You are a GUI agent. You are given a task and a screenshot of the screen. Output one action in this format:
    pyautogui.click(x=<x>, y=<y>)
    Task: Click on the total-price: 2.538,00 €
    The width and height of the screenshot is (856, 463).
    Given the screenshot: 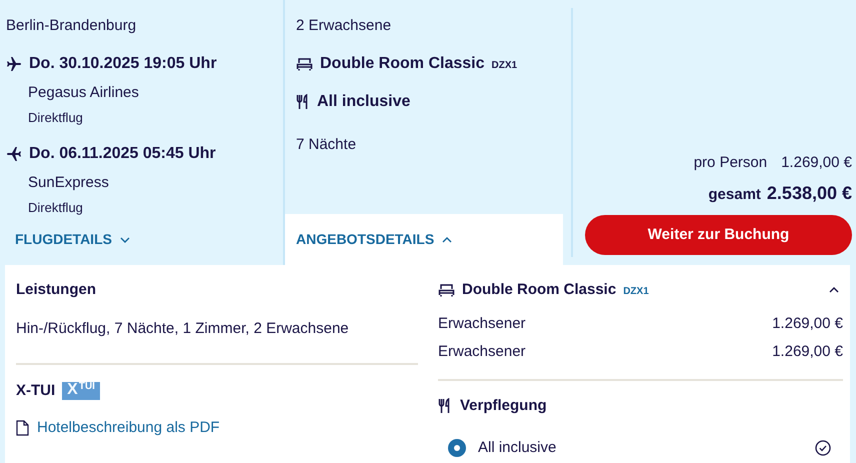 What is the action you would take?
    pyautogui.click(x=809, y=193)
    